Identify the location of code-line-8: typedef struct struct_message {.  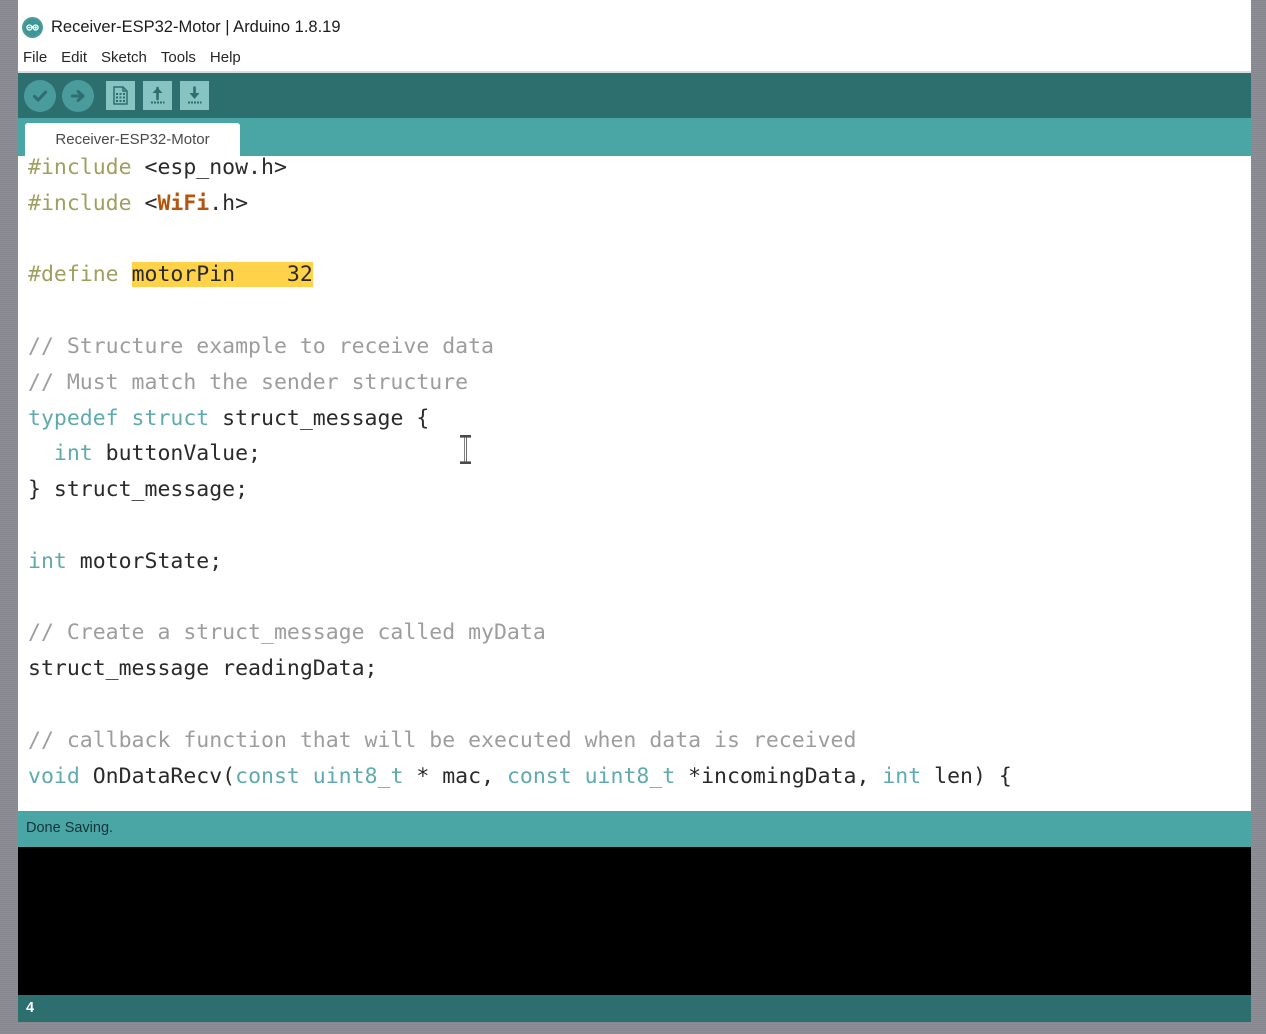
(228, 419).